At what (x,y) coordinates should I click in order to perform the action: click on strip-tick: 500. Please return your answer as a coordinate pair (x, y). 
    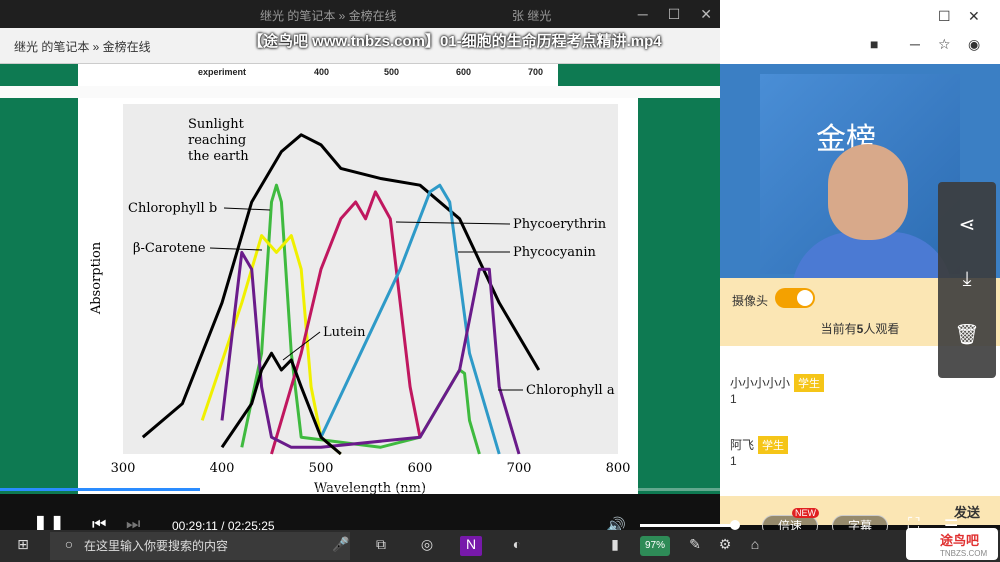
    Looking at the image, I should click on (392, 72).